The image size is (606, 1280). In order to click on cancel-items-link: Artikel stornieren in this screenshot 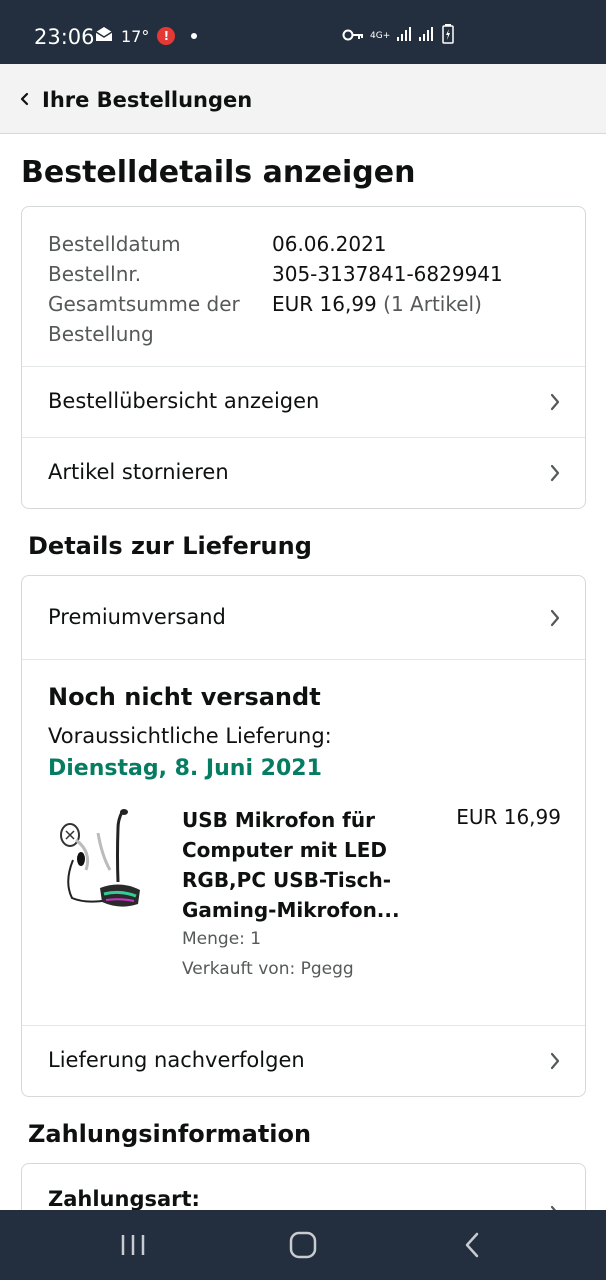, I will do `click(303, 472)`.